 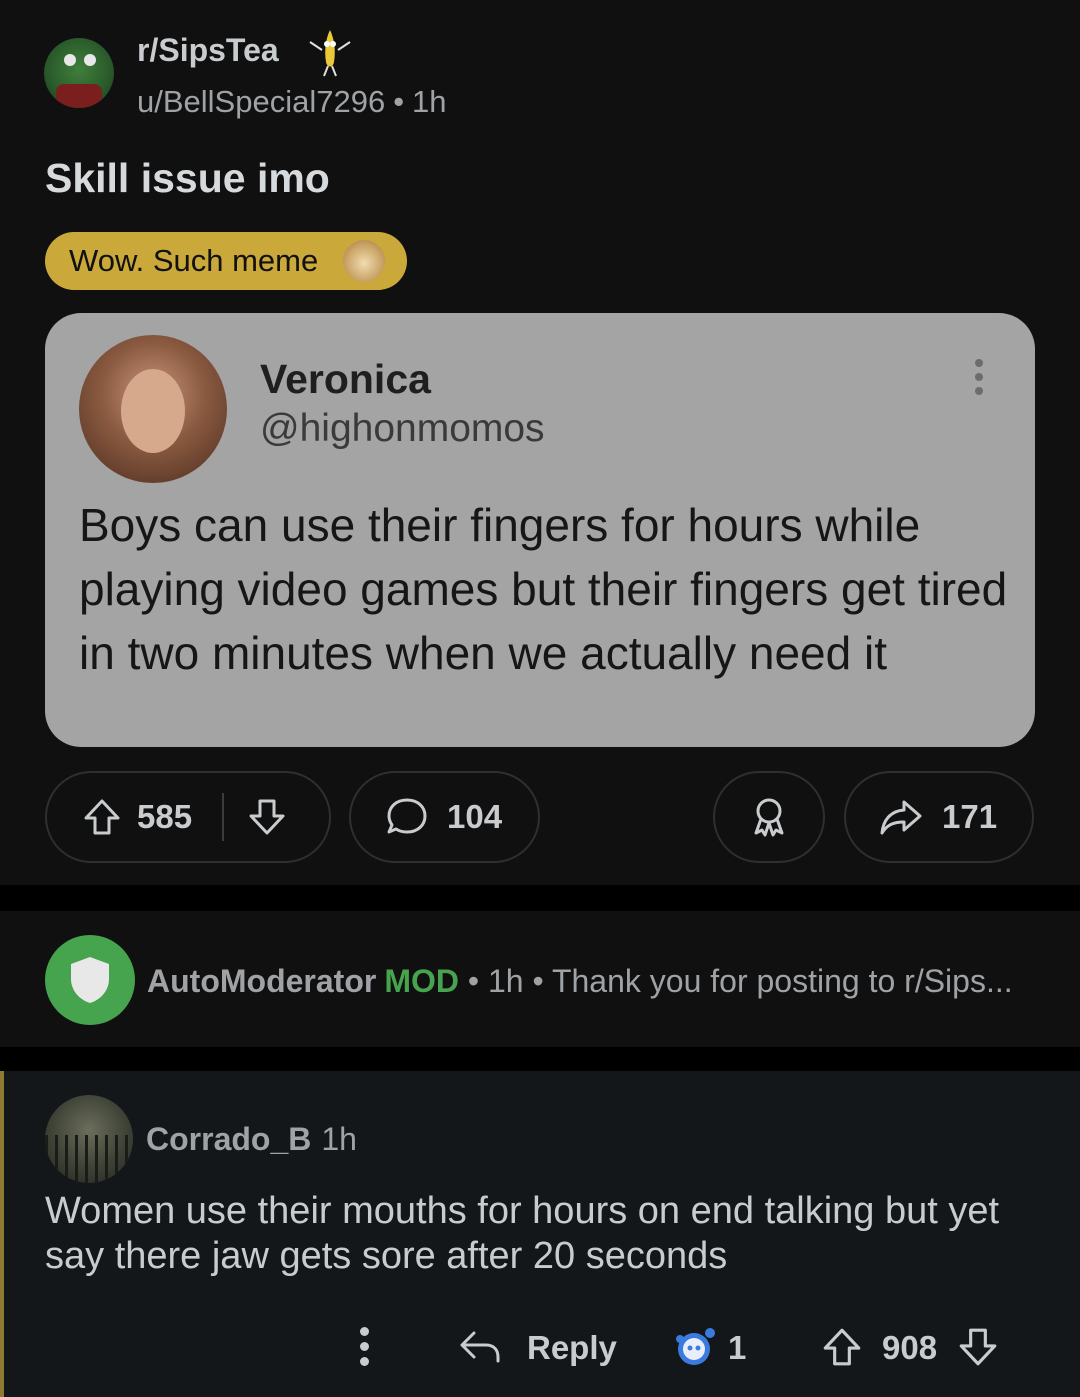 What do you see at coordinates (345, 379) in the screenshot?
I see `tweet-display-name: Veronica` at bounding box center [345, 379].